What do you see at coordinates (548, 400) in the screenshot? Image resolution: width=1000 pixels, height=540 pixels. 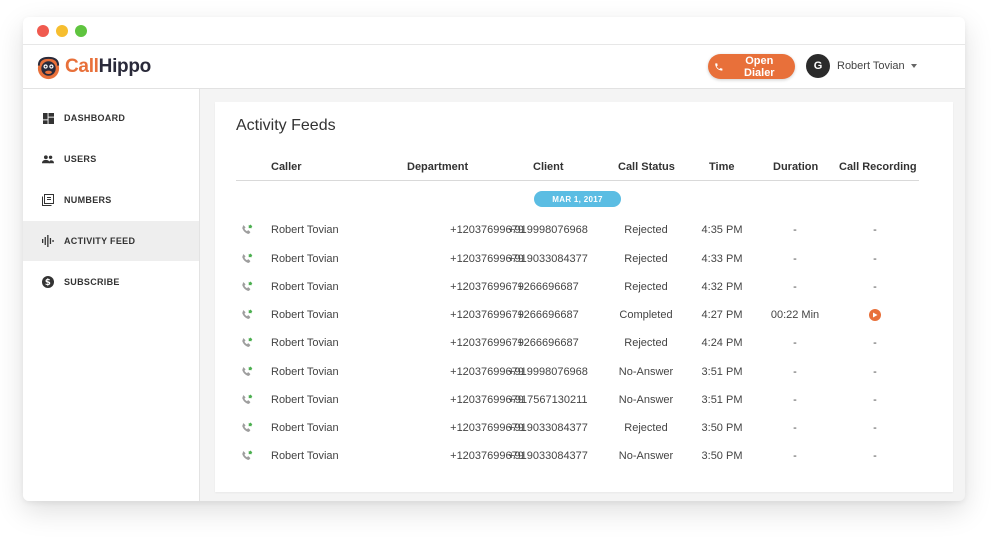 I see `client-cell: +917567130211` at bounding box center [548, 400].